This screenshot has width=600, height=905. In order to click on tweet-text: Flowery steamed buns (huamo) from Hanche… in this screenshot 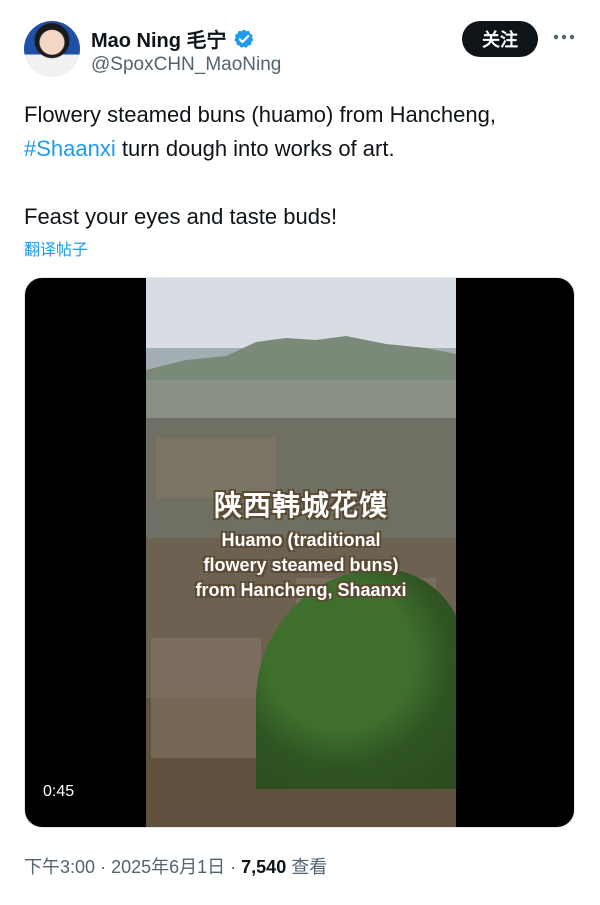, I will do `click(299, 166)`.